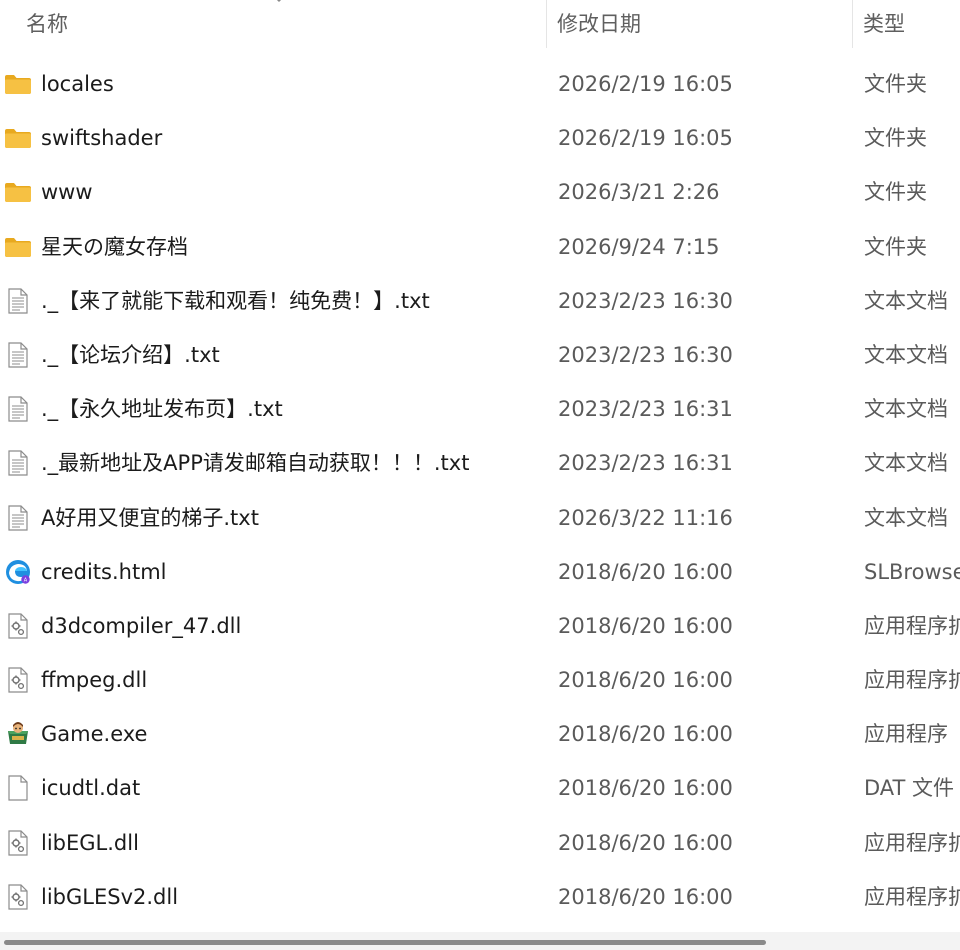 The width and height of the screenshot is (960, 950). Describe the element at coordinates (18, 734) in the screenshot. I see `game-exe-icon` at that location.